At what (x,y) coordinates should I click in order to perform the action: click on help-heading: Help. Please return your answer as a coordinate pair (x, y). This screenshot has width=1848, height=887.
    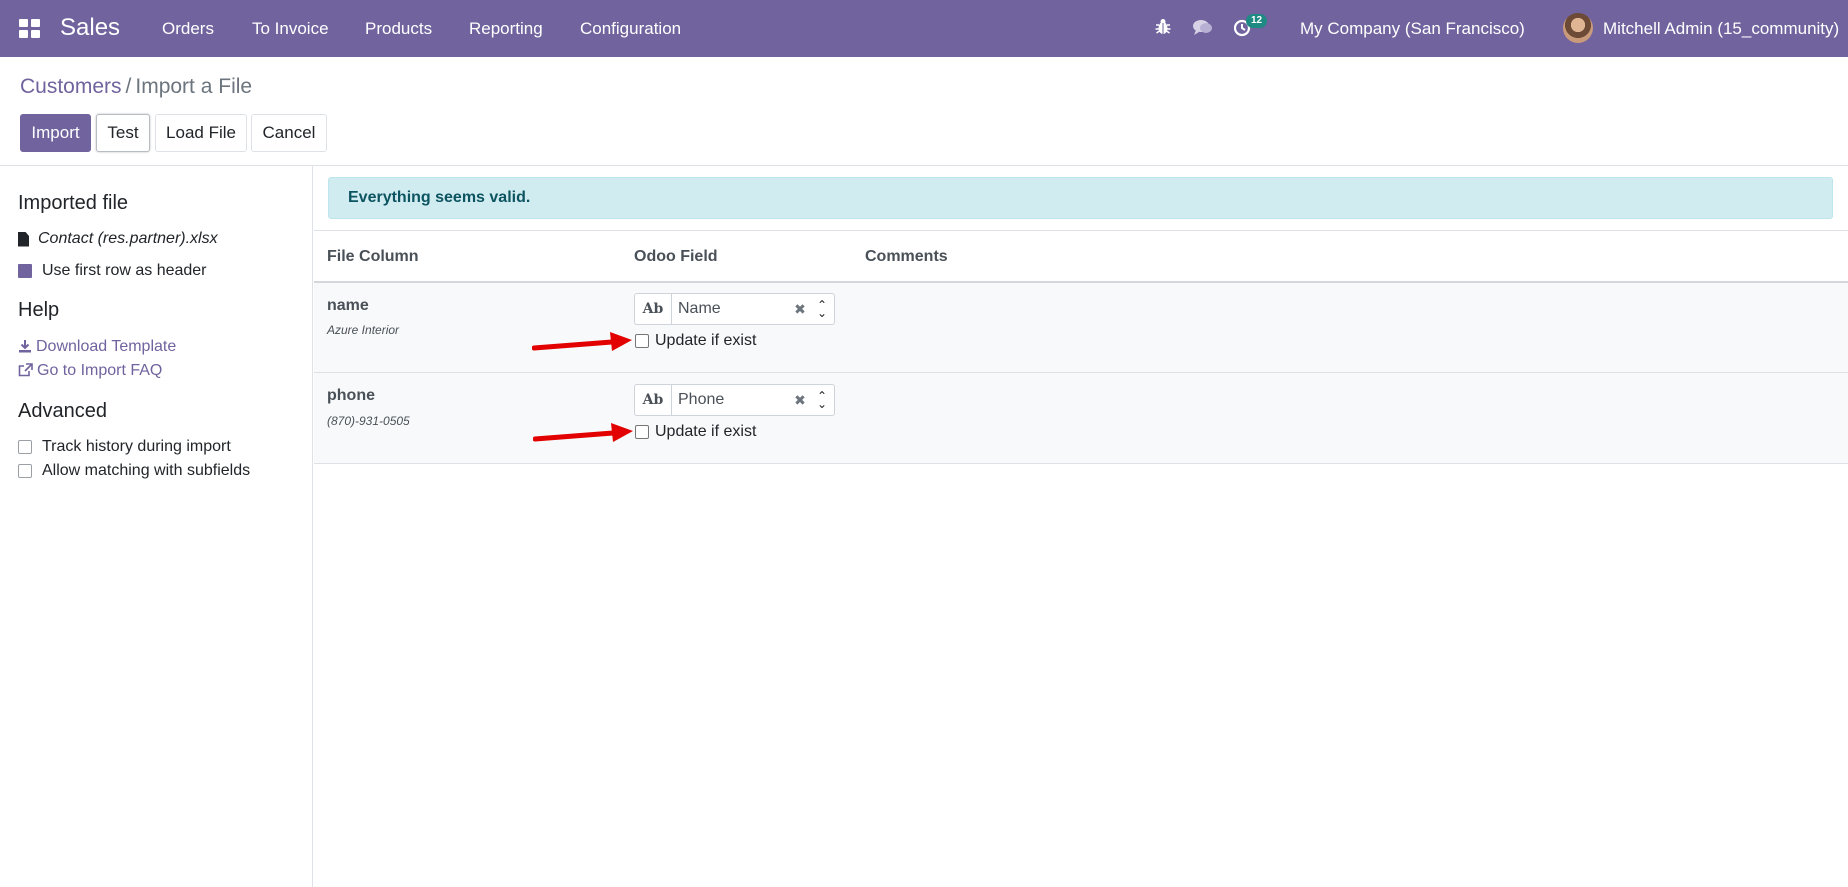
    Looking at the image, I should click on (39, 310).